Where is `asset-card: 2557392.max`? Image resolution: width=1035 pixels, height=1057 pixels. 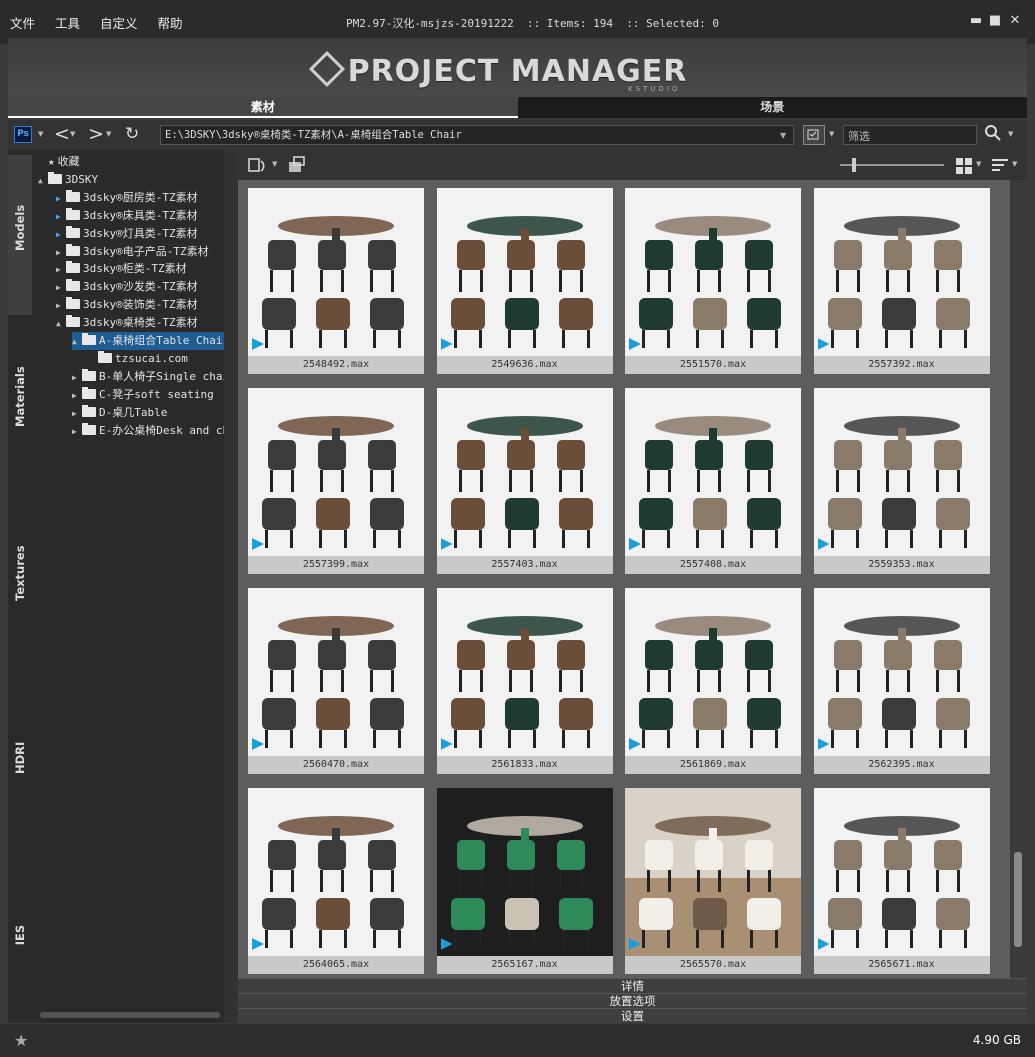 asset-card: 2557392.max is located at coordinates (901, 281).